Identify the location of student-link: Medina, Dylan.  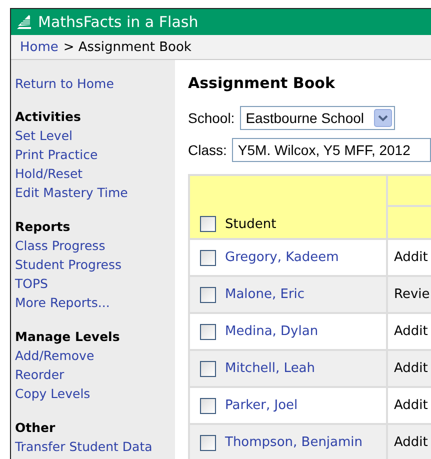
(271, 331).